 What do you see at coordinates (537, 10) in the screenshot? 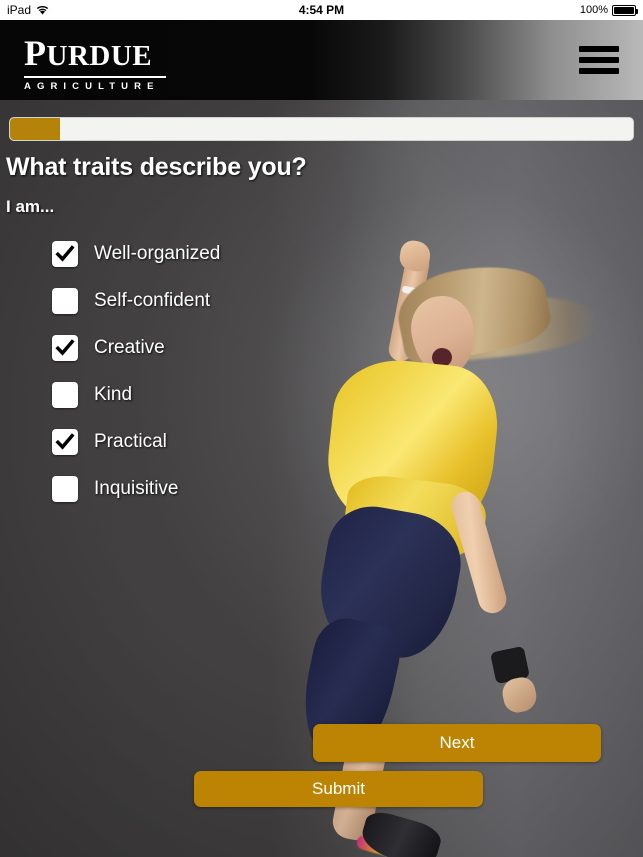
I see `status-bar-right: 100%` at bounding box center [537, 10].